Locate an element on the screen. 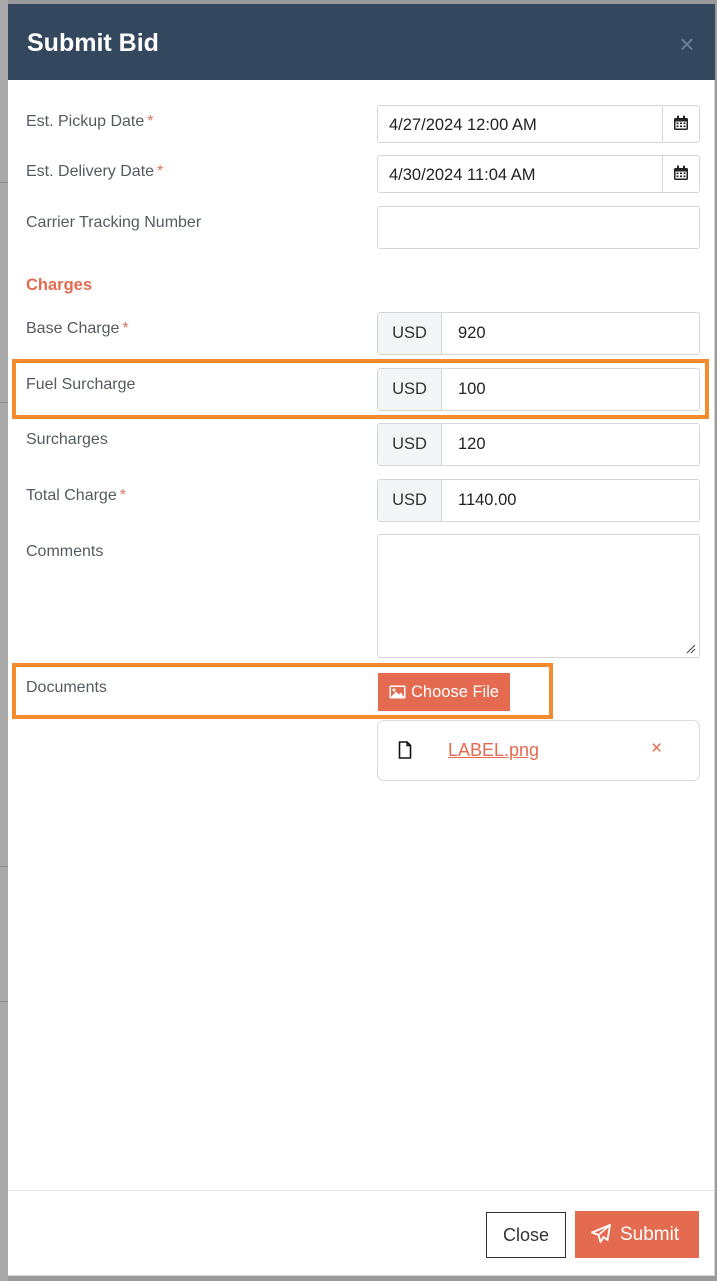 This screenshot has height=1281, width=717. submit-button: Submit is located at coordinates (637, 1234).